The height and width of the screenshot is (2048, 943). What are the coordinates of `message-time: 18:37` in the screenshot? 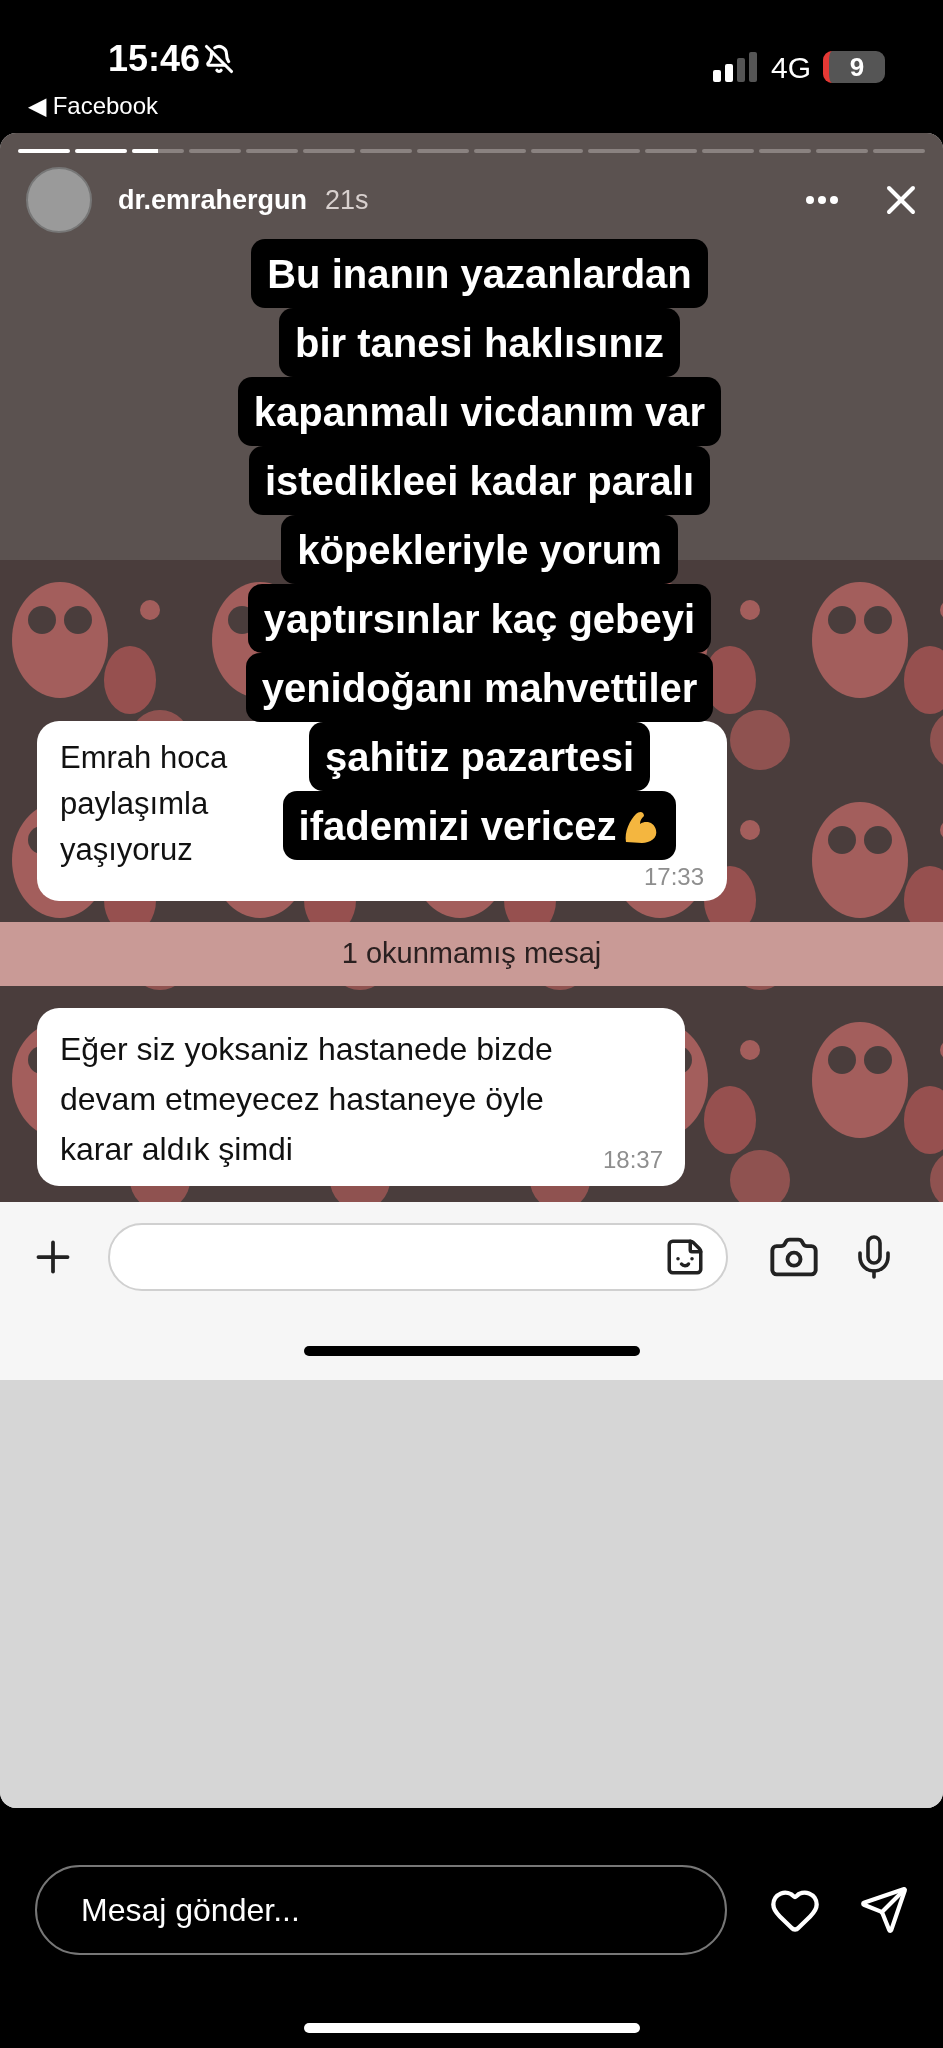 It's located at (632, 1160).